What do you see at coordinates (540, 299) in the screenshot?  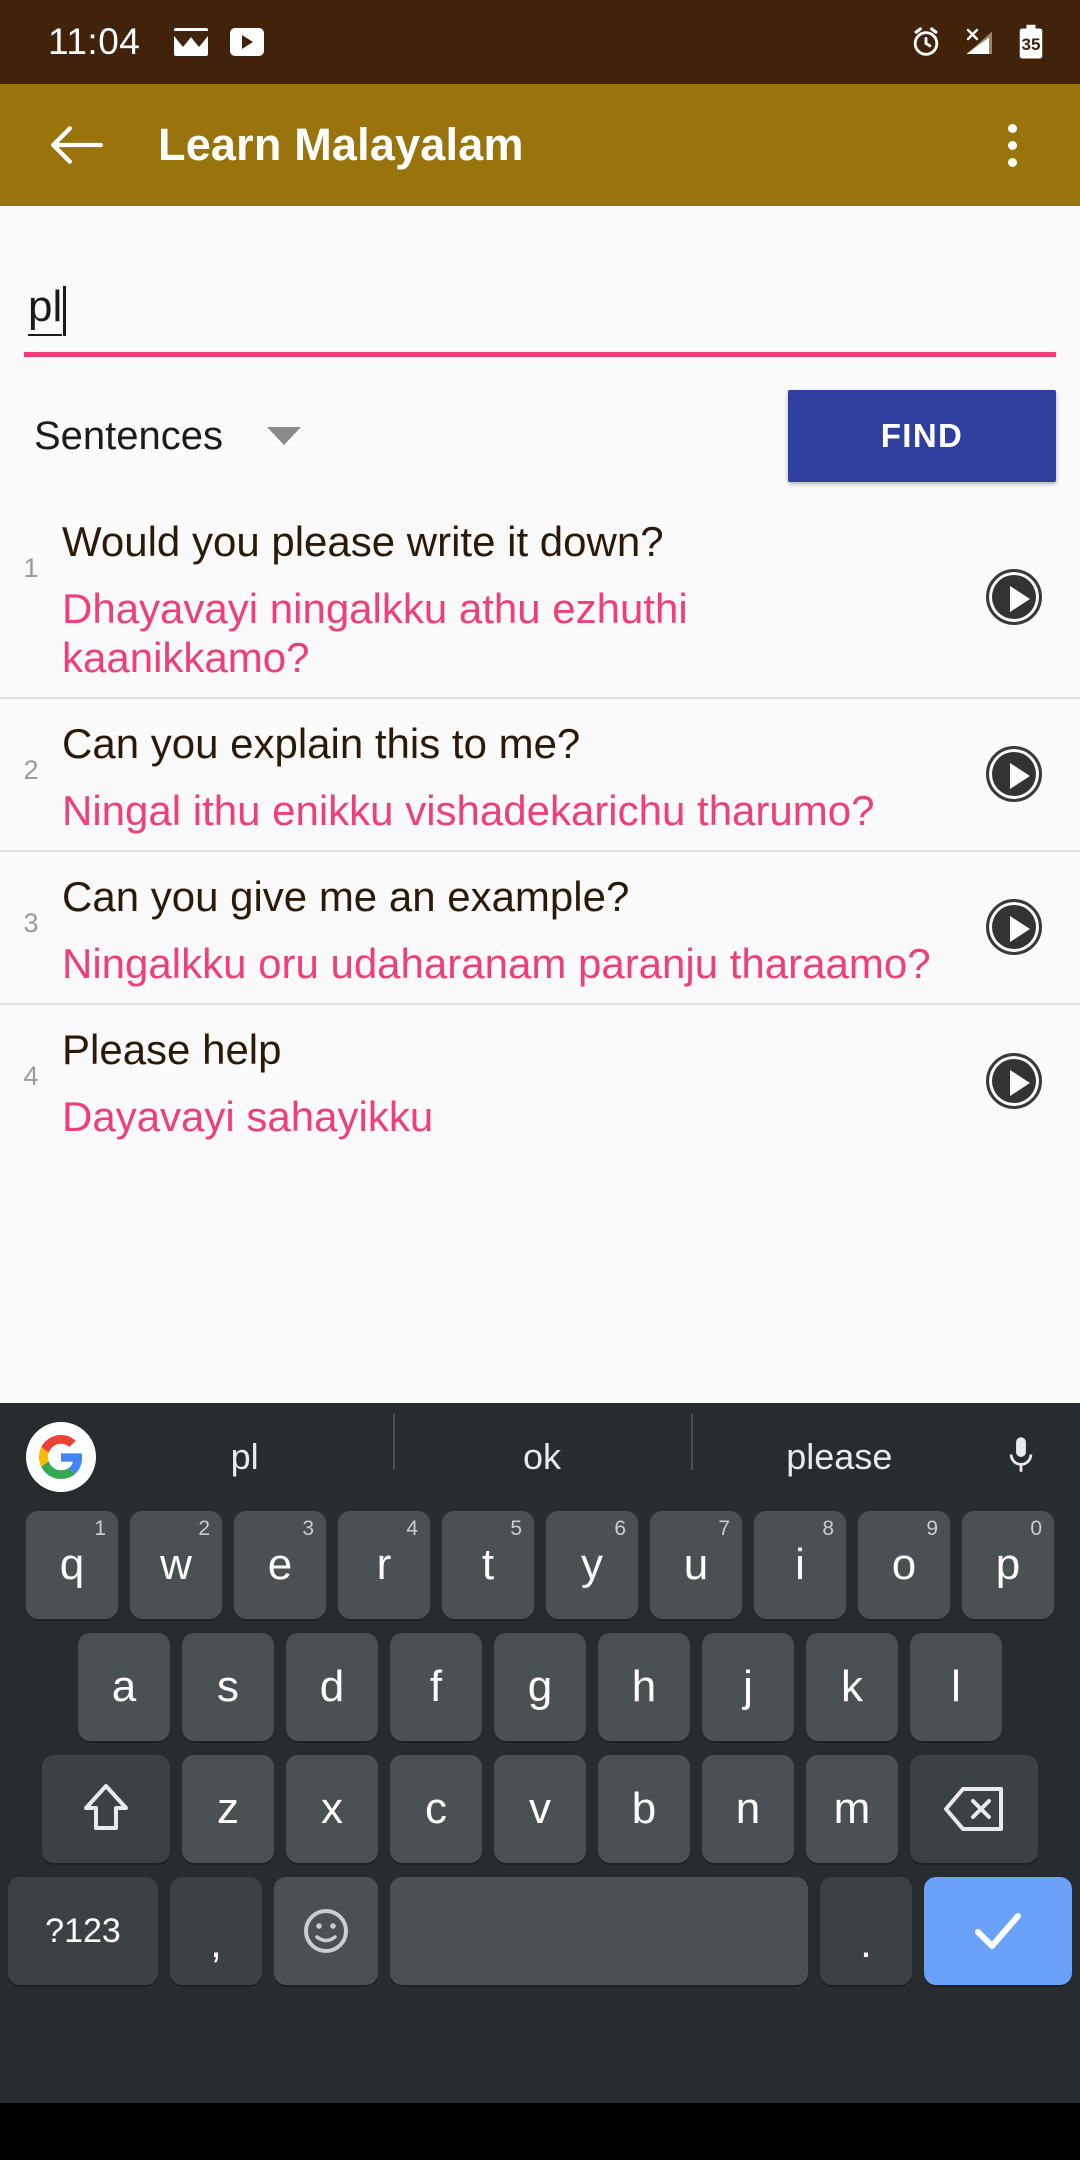 I see `search-input: pl` at bounding box center [540, 299].